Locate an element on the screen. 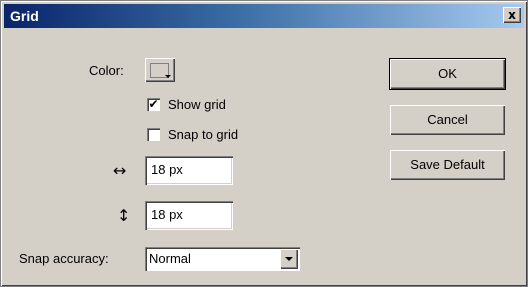 Image resolution: width=528 pixels, height=287 pixels. chevron-down-icon is located at coordinates (289, 259).